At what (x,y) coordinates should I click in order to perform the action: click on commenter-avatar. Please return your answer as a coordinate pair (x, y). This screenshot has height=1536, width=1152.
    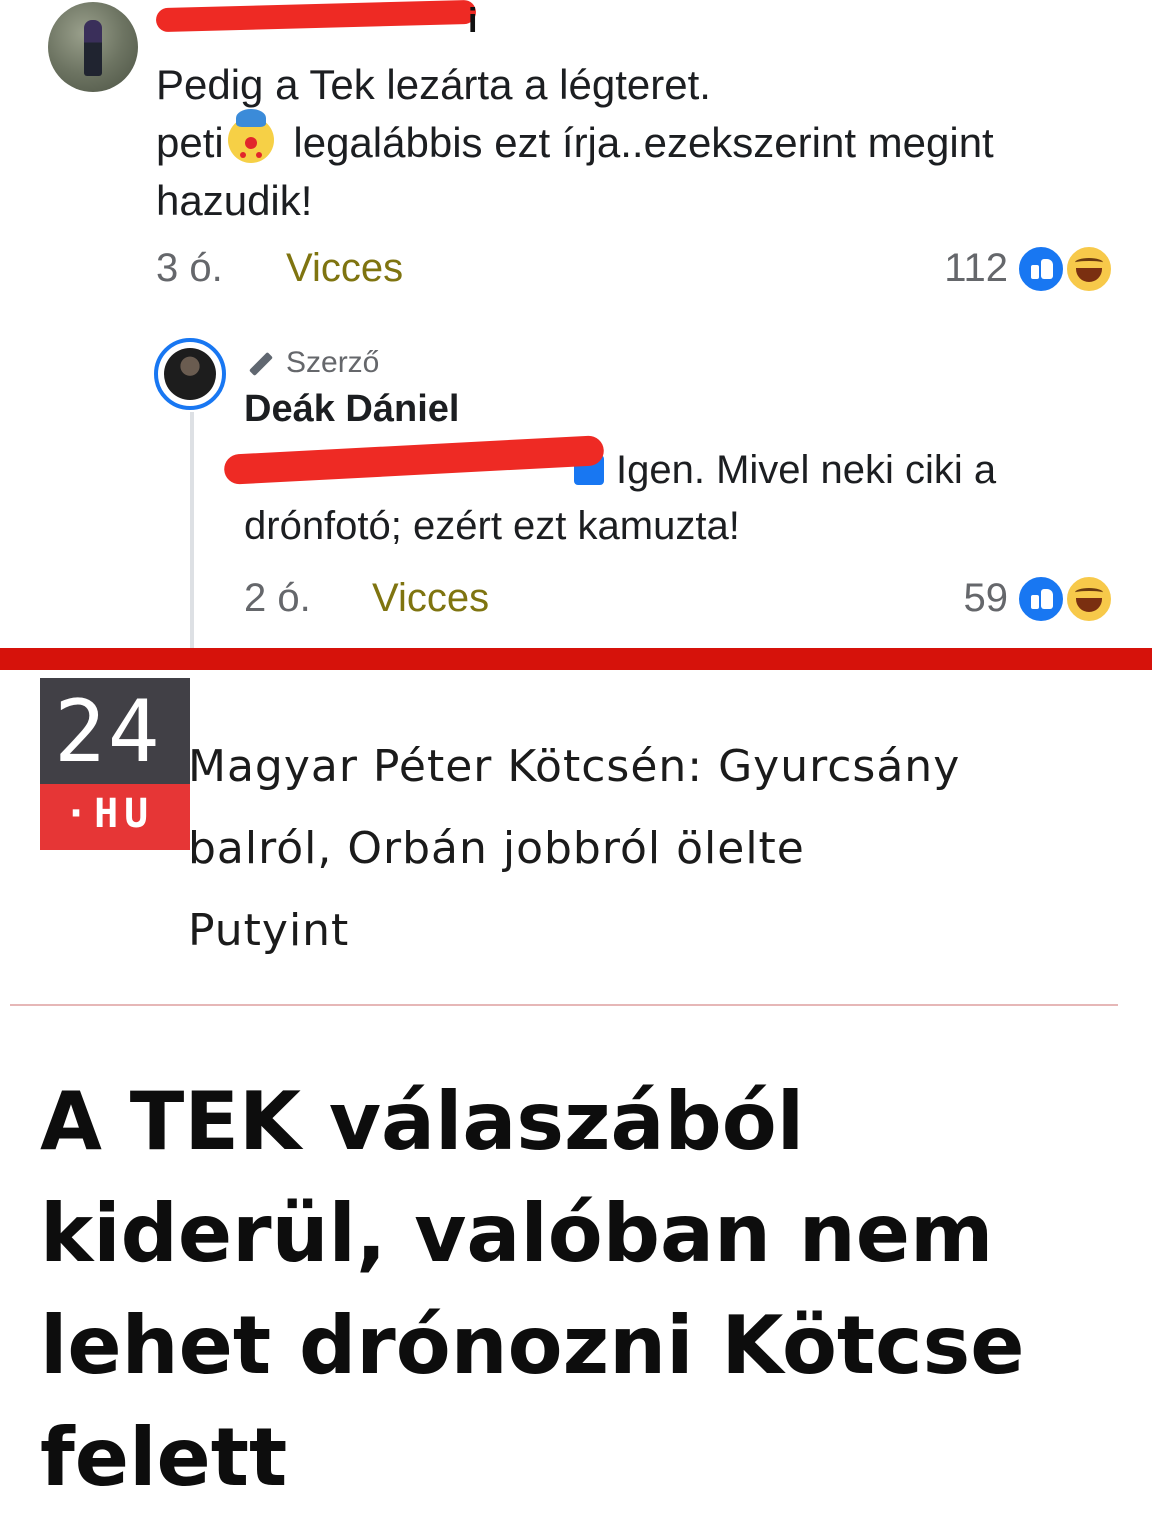
    Looking at the image, I should click on (93, 47).